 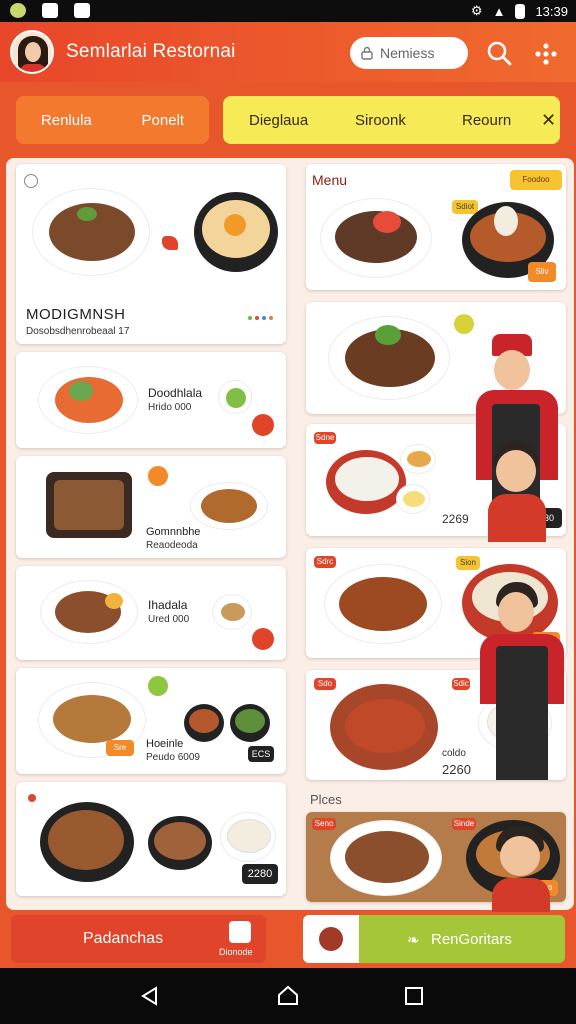 I want to click on navigation-bar, so click(x=288, y=996).